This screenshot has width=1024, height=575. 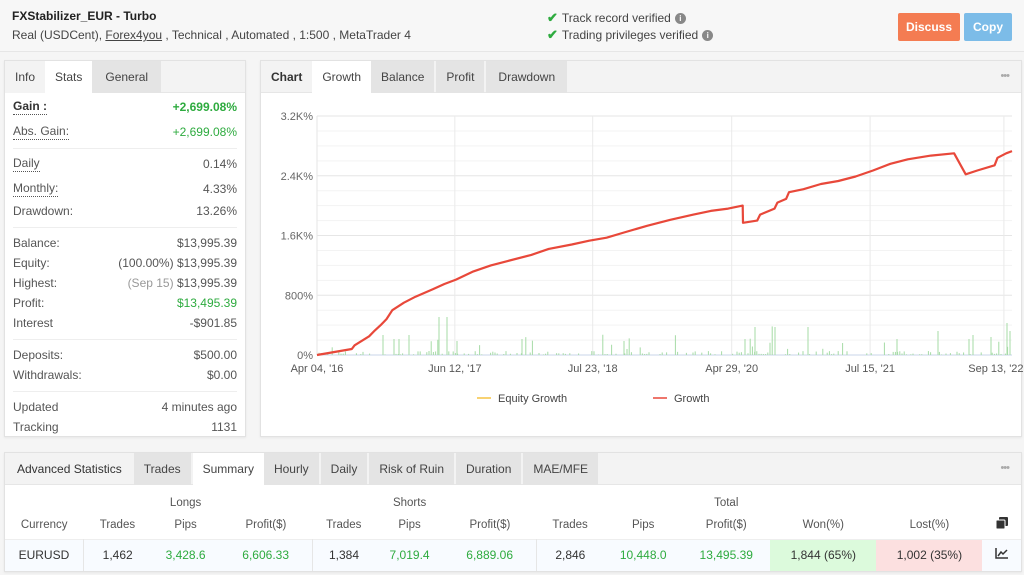 What do you see at coordinates (409, 503) in the screenshot?
I see `shorts-group-label: Shorts` at bounding box center [409, 503].